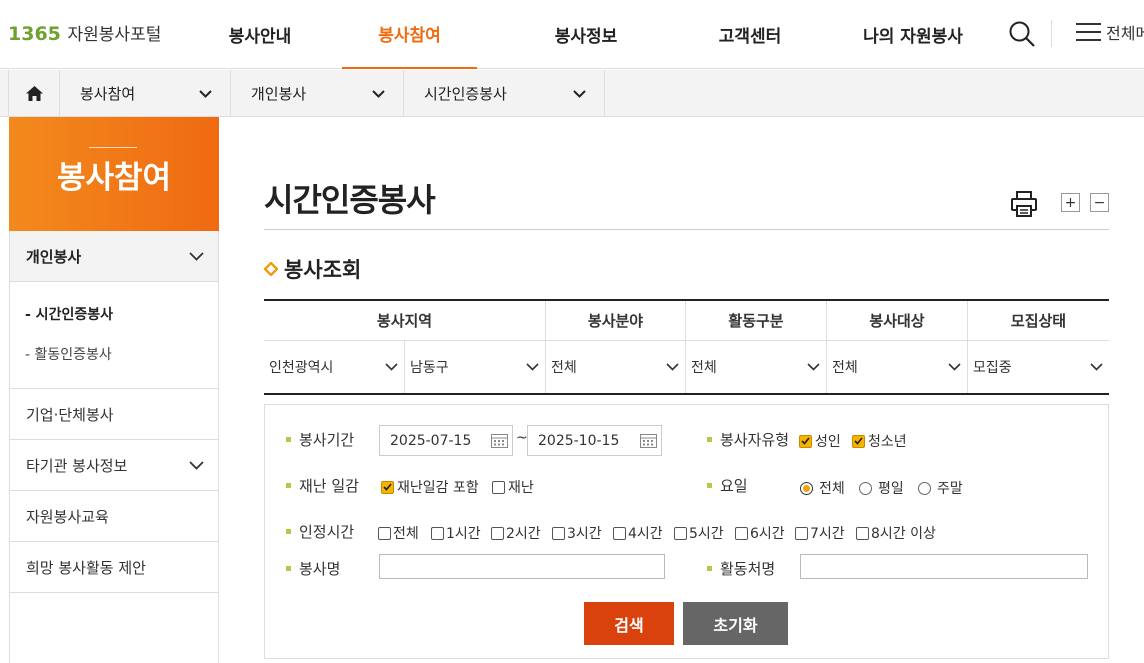  What do you see at coordinates (584, 534) in the screenshot?
I see `checkbox-label: 3시간` at bounding box center [584, 534].